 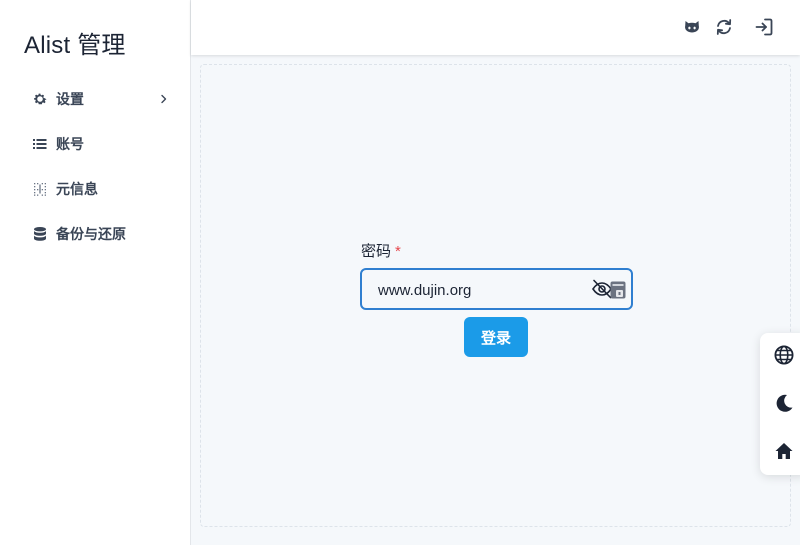 I want to click on language-button, so click(x=784, y=355).